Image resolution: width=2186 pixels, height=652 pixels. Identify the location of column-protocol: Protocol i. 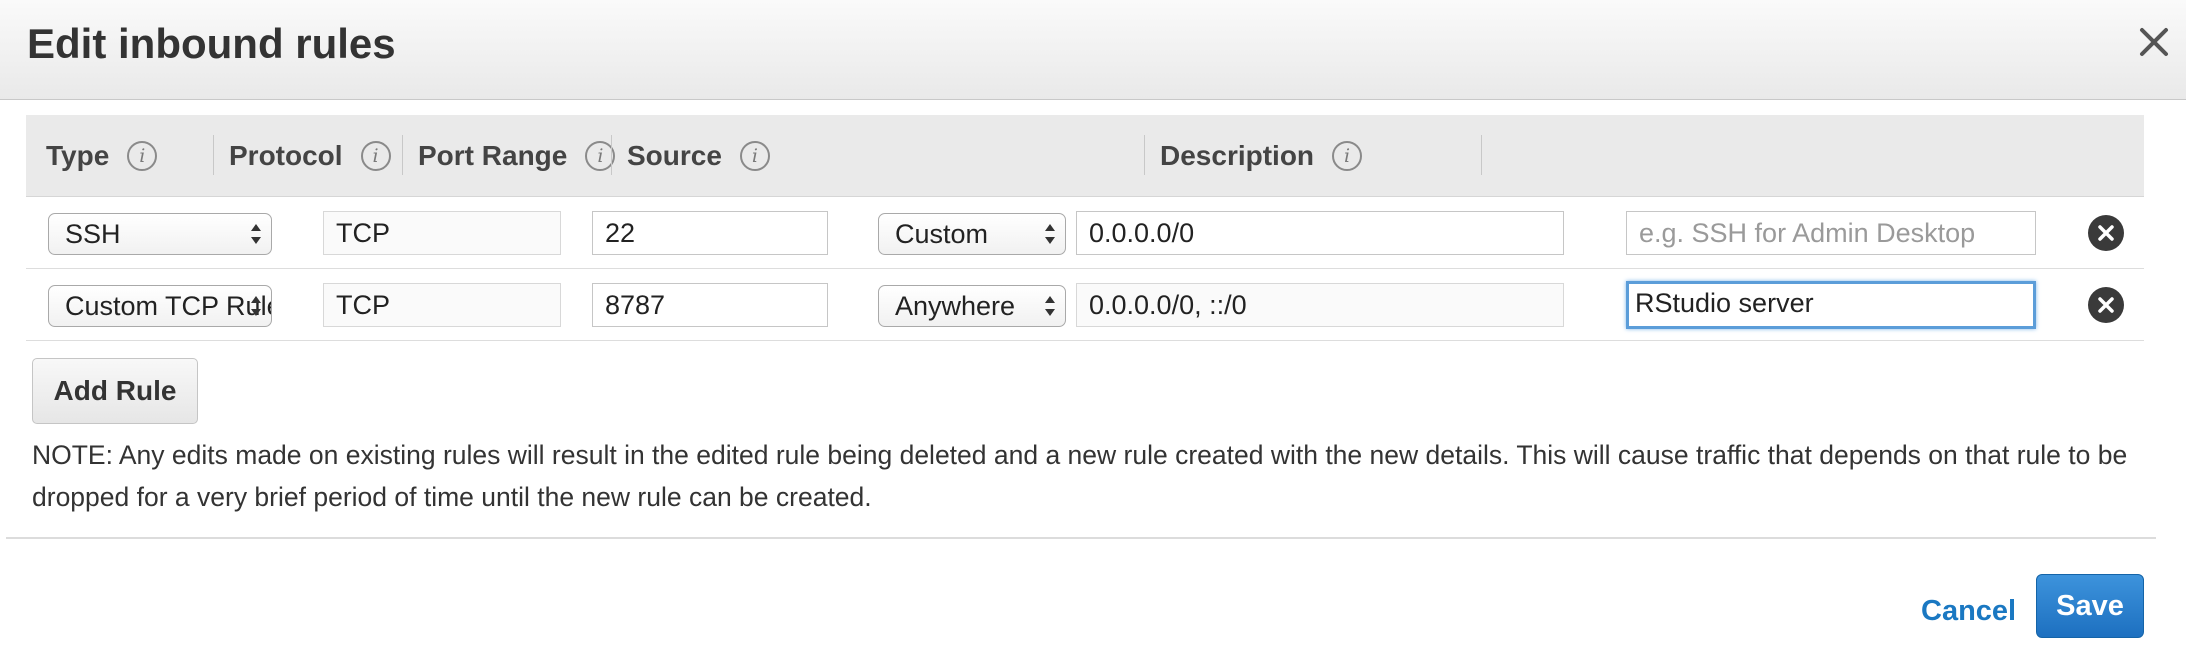
(310, 156).